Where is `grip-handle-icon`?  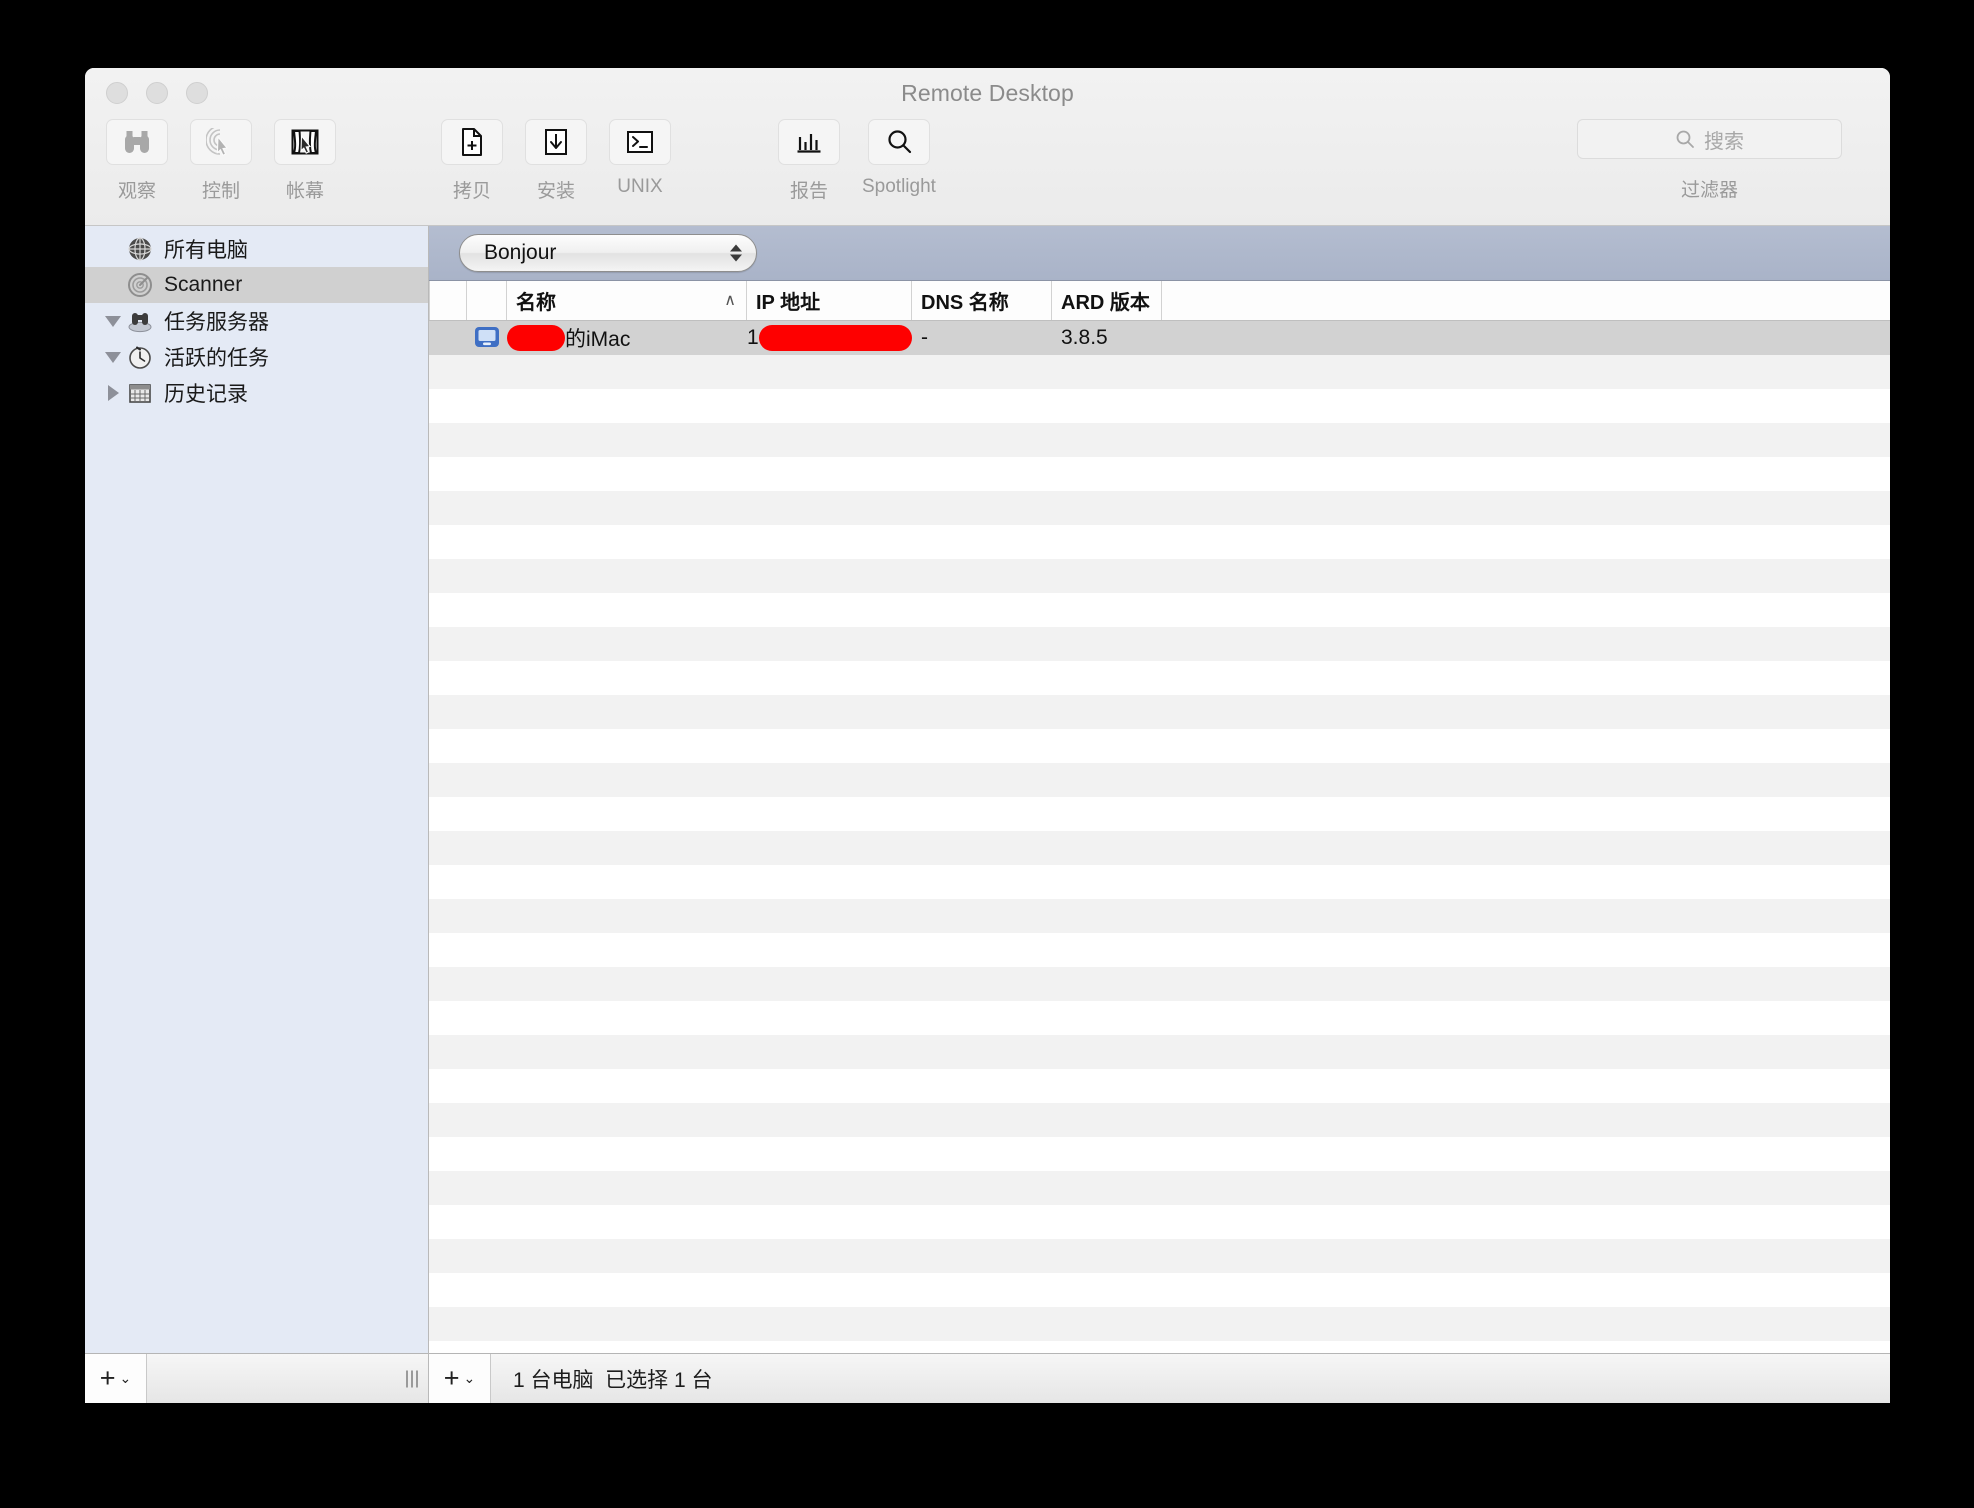 grip-handle-icon is located at coordinates (412, 1378).